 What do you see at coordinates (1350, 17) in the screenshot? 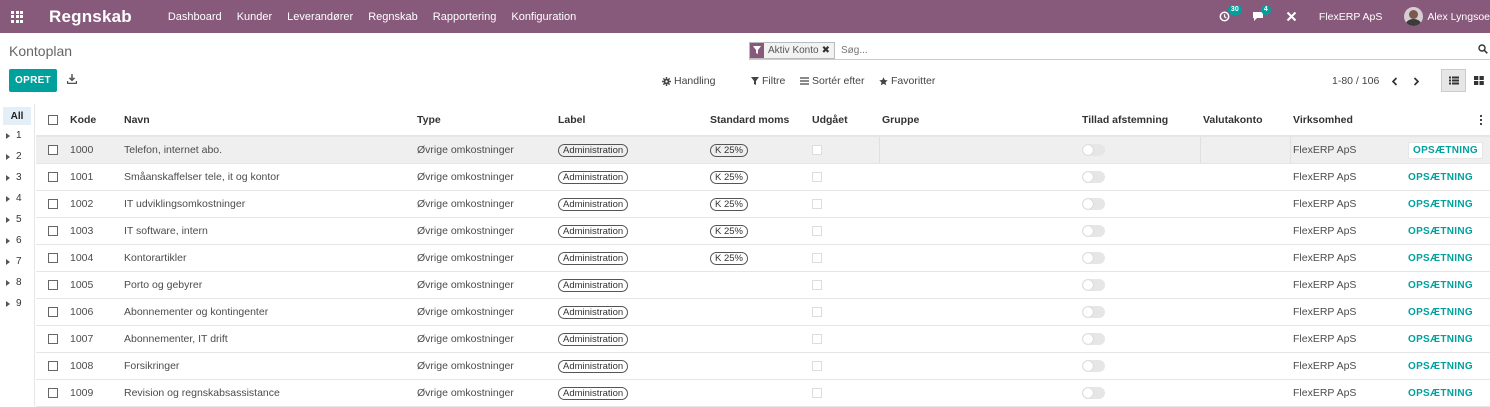
I see `company-switcher: FlexERP ApS` at bounding box center [1350, 17].